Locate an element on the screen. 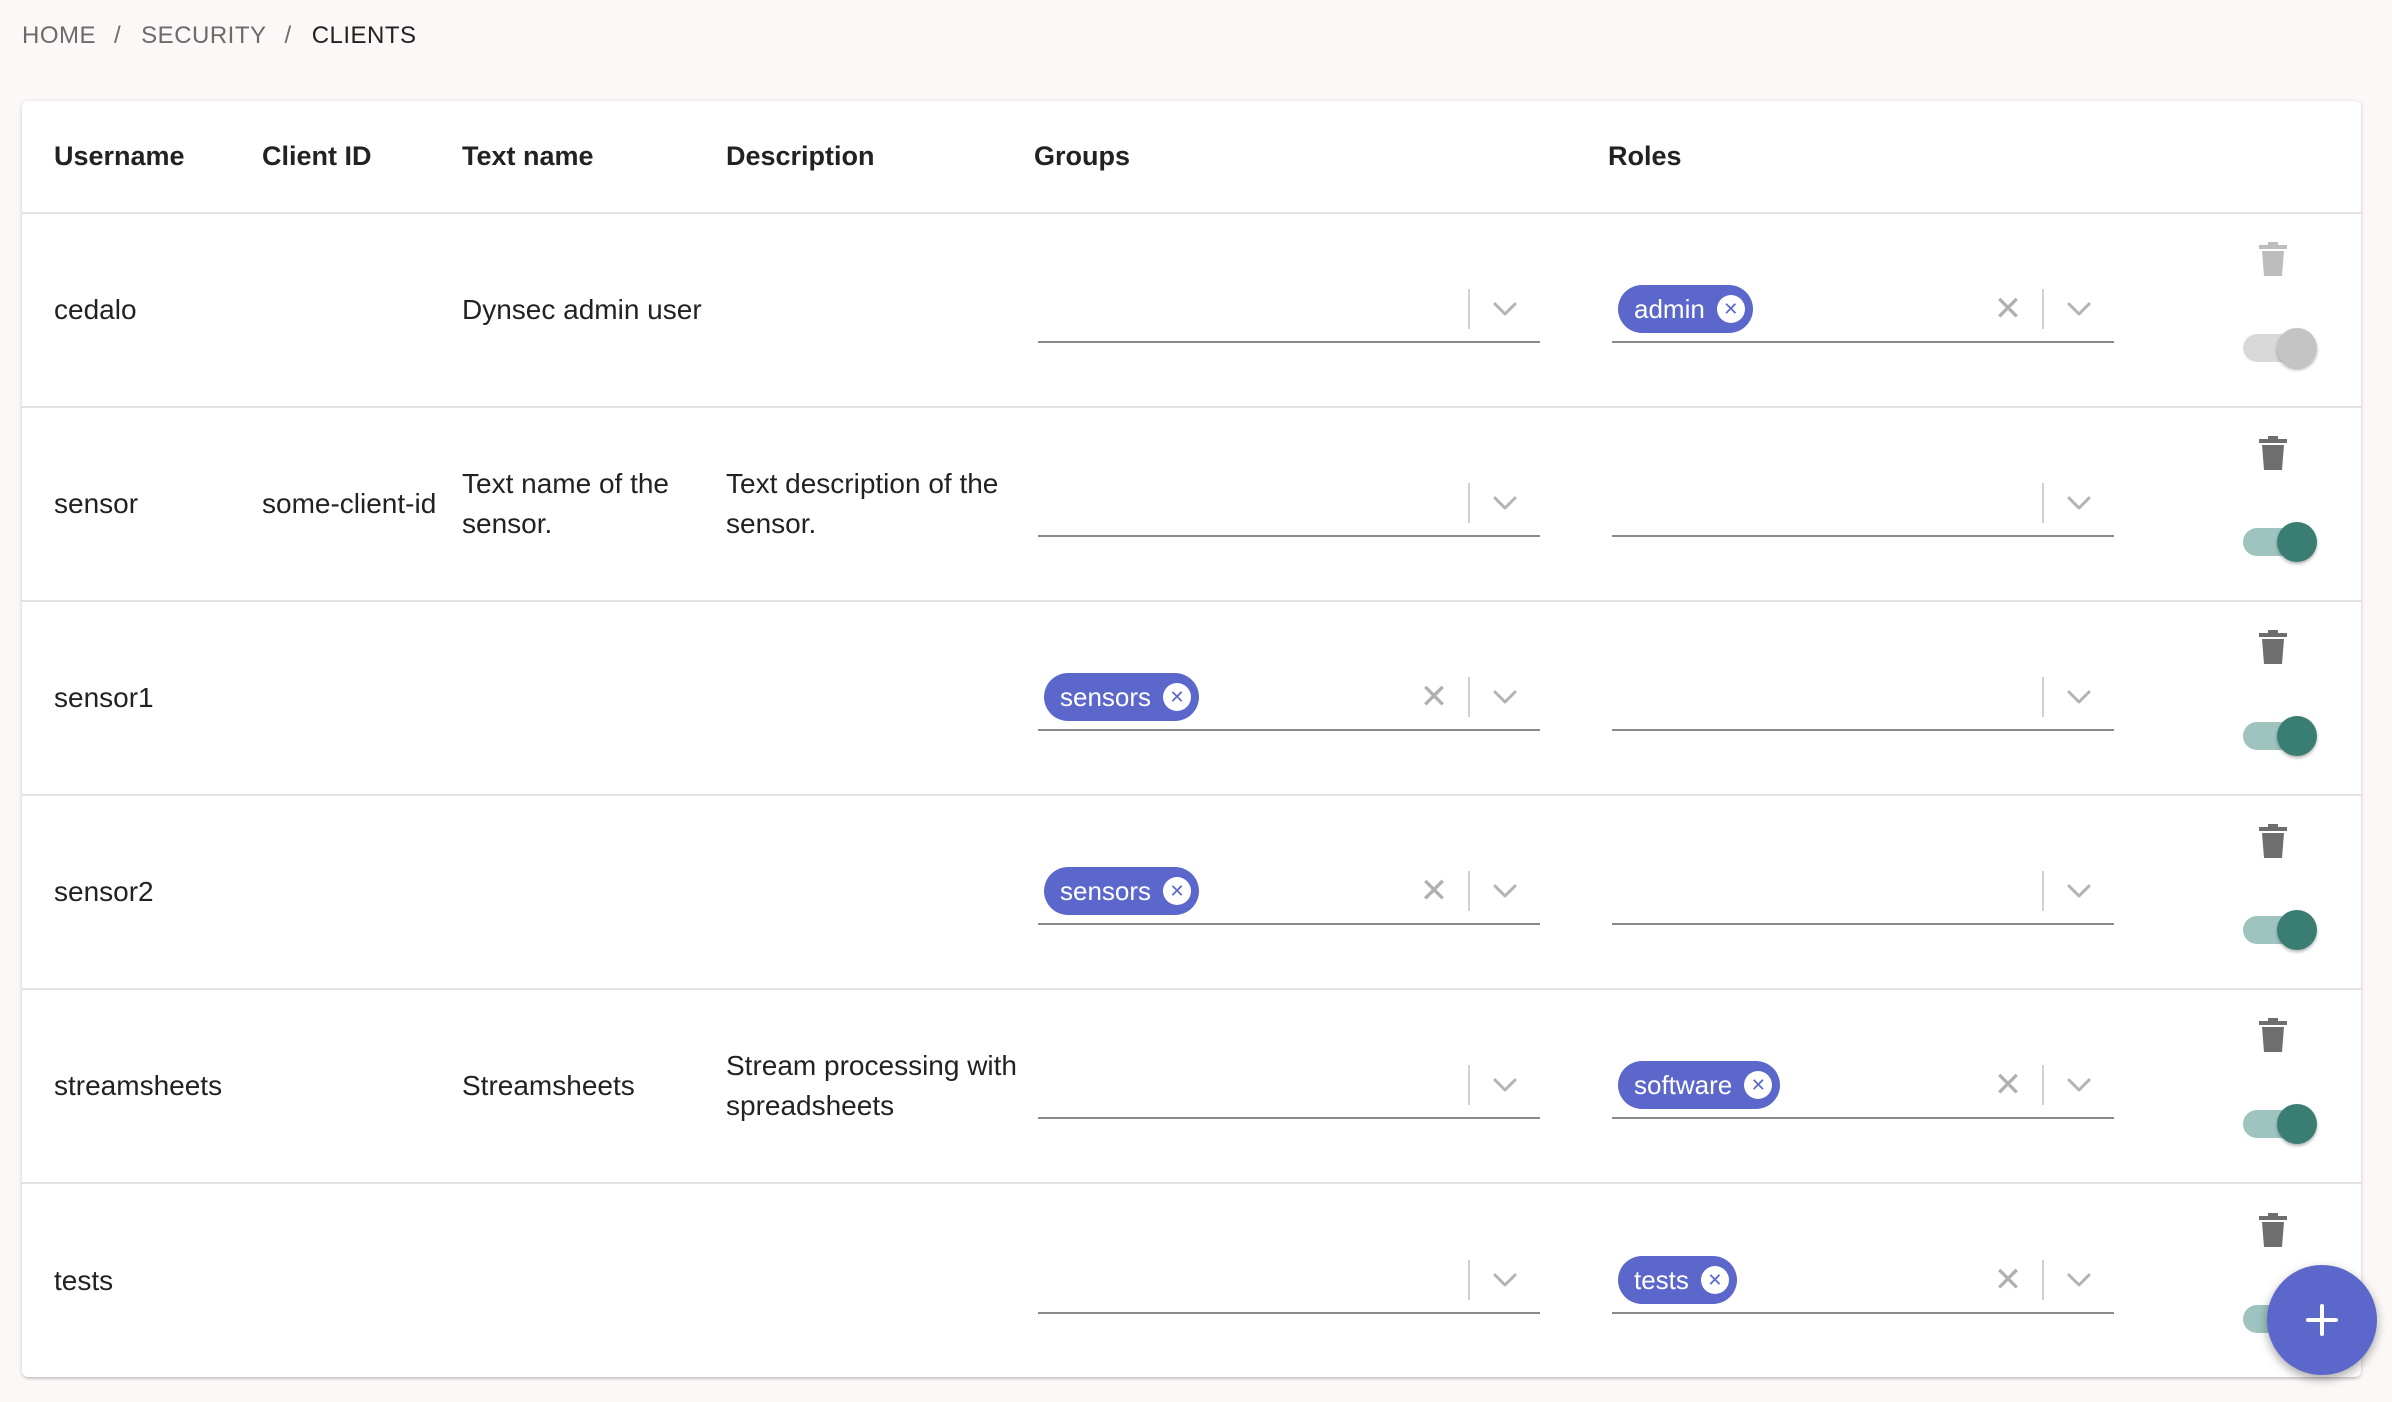  toggle-thumb is located at coordinates (2297, 348).